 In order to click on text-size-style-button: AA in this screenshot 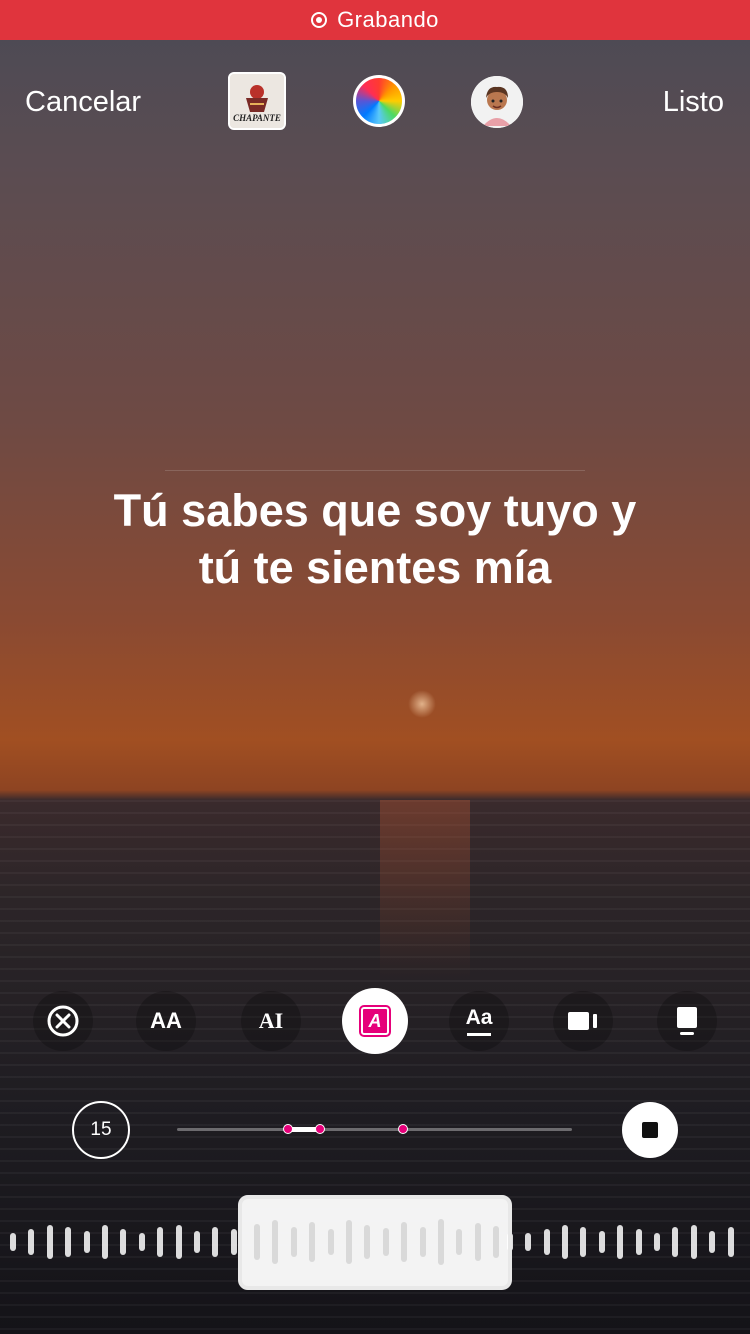, I will do `click(166, 1021)`.